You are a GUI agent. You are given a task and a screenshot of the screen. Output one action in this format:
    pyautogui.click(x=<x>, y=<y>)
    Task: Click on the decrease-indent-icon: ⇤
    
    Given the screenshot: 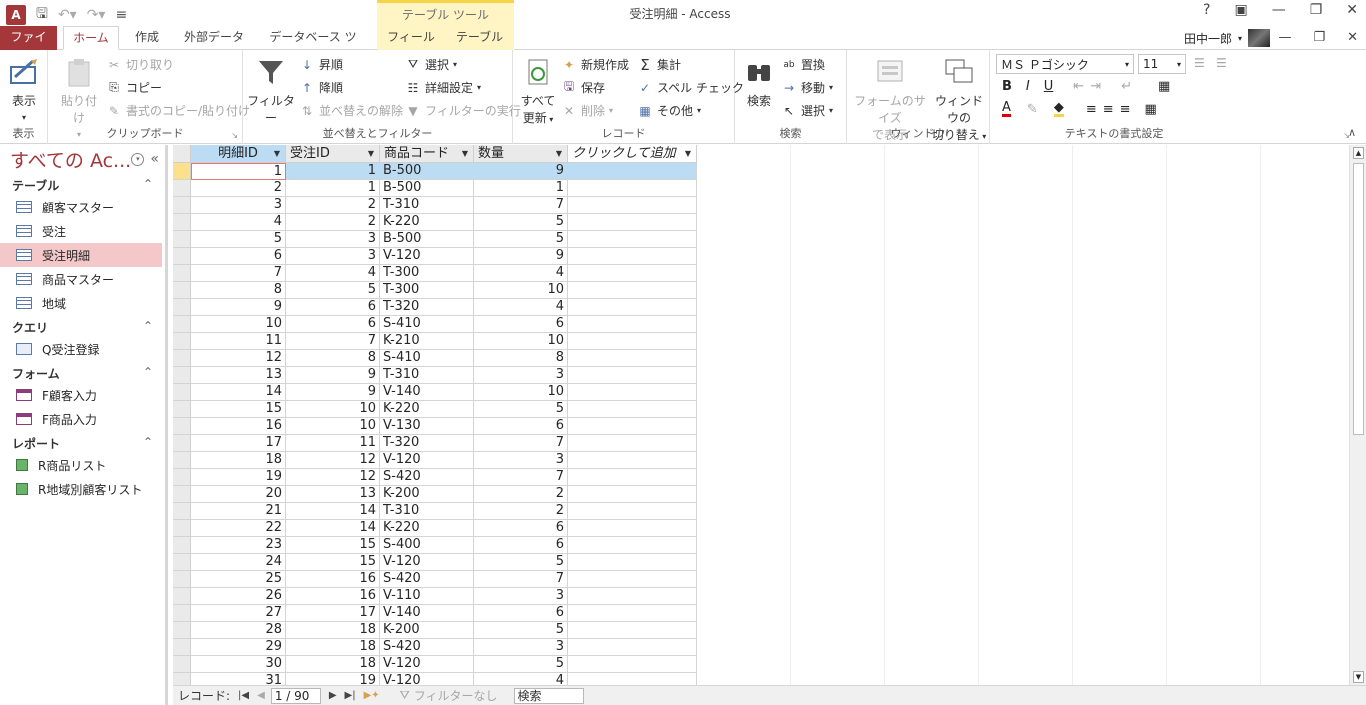 What is the action you would take?
    pyautogui.click(x=1078, y=86)
    